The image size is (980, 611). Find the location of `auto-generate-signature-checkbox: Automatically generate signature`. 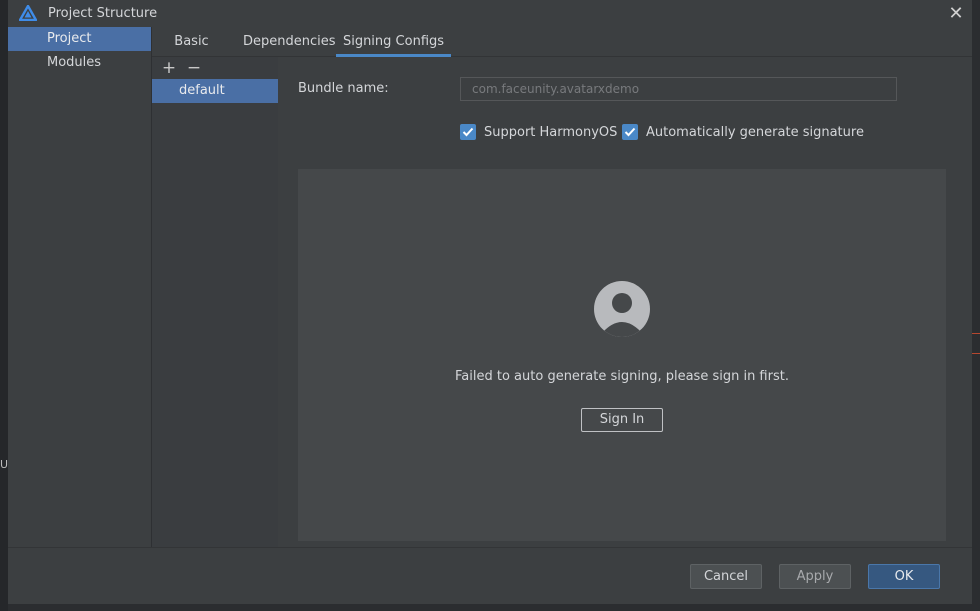

auto-generate-signature-checkbox: Automatically generate signature is located at coordinates (743, 132).